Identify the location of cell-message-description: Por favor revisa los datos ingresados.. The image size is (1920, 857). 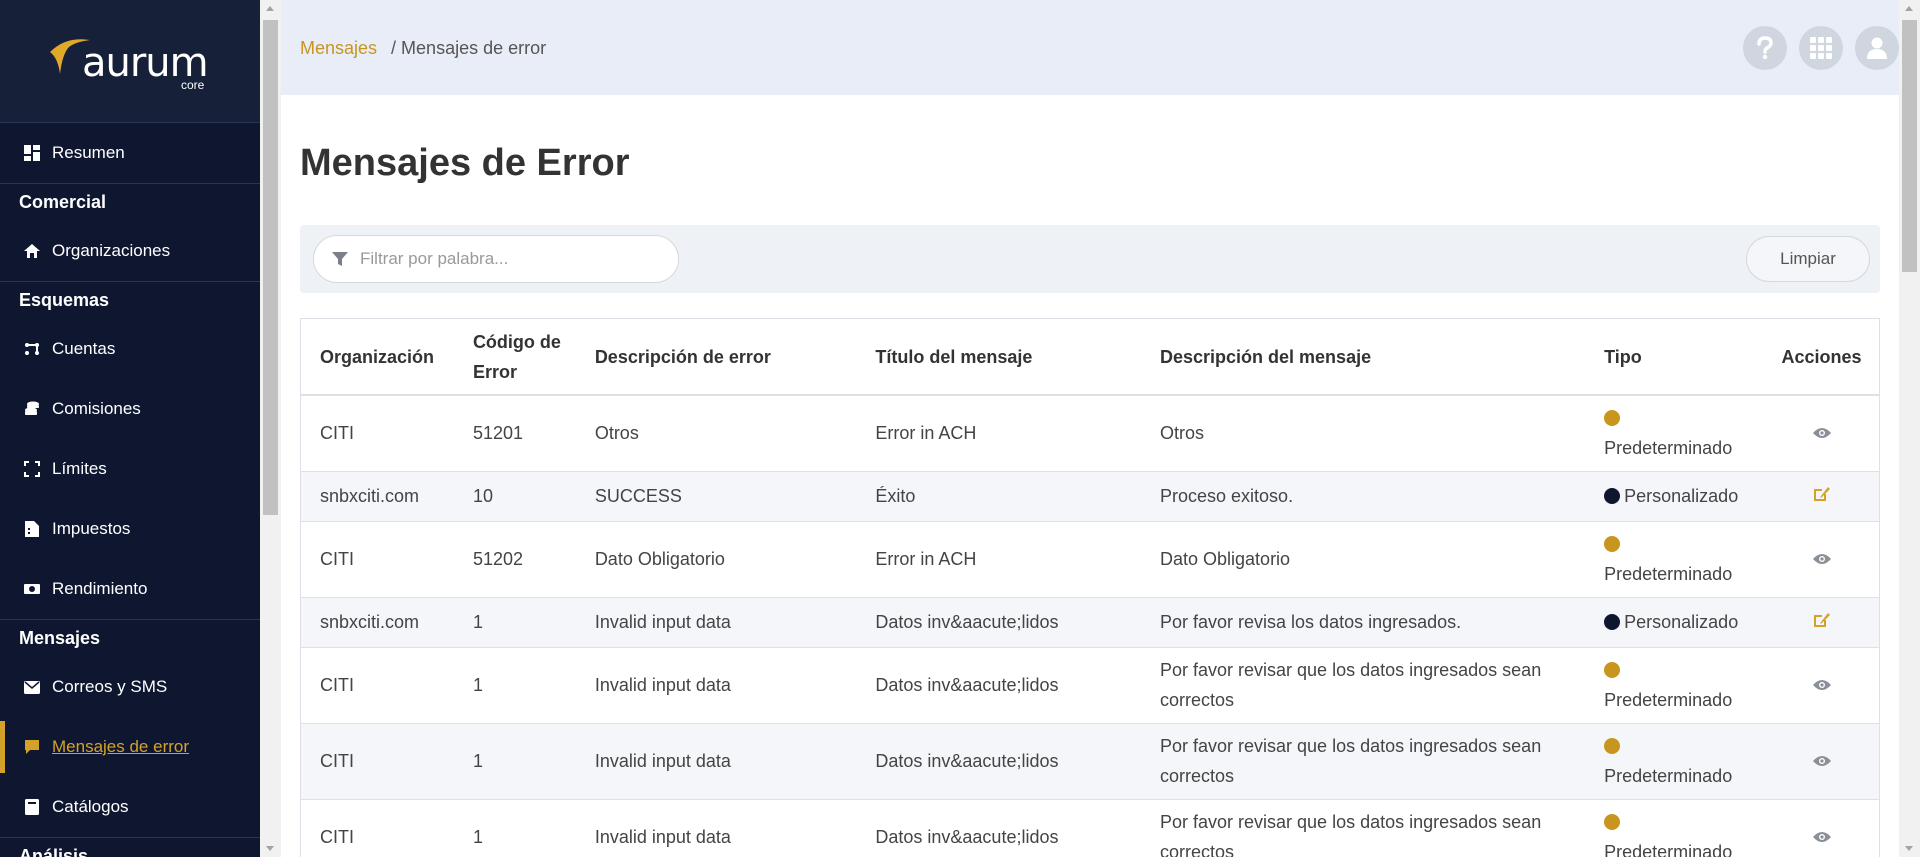
(1311, 622).